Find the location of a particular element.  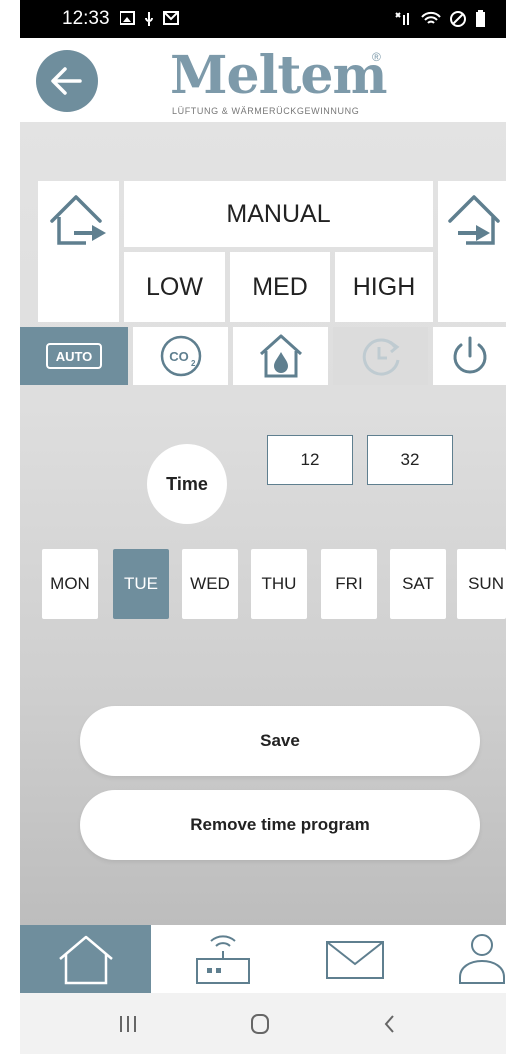

hour-value: 12 is located at coordinates (310, 459).